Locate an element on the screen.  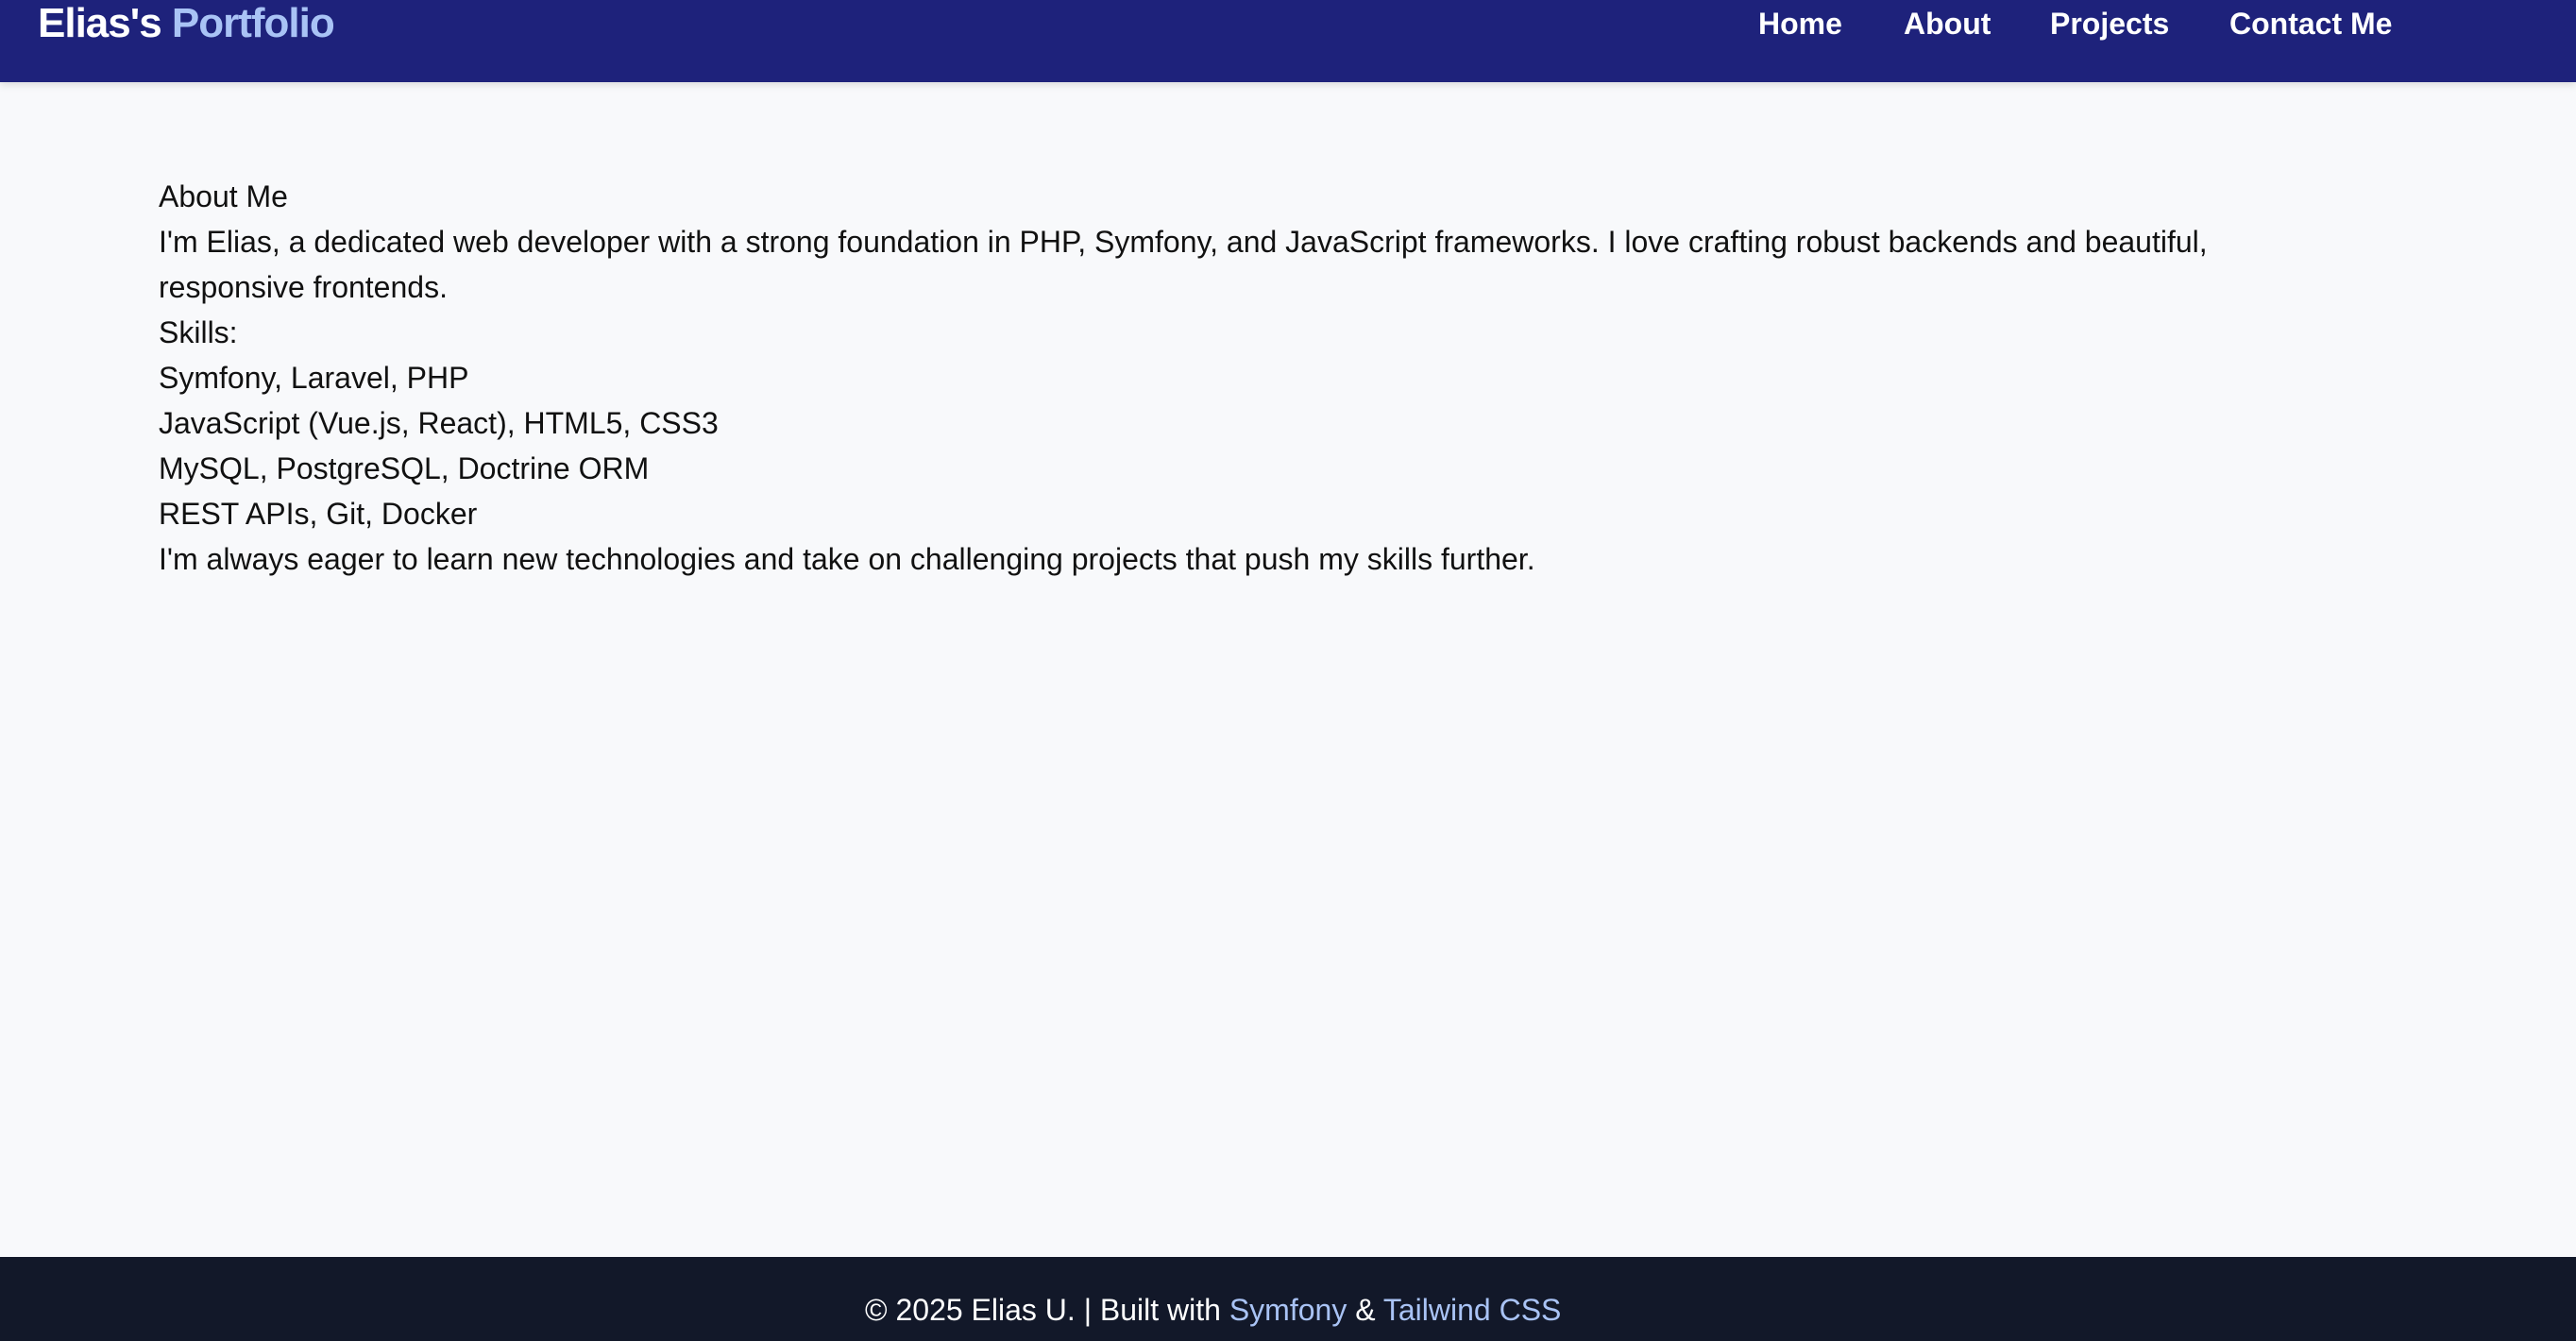
about-heading: About Me is located at coordinates (223, 196).